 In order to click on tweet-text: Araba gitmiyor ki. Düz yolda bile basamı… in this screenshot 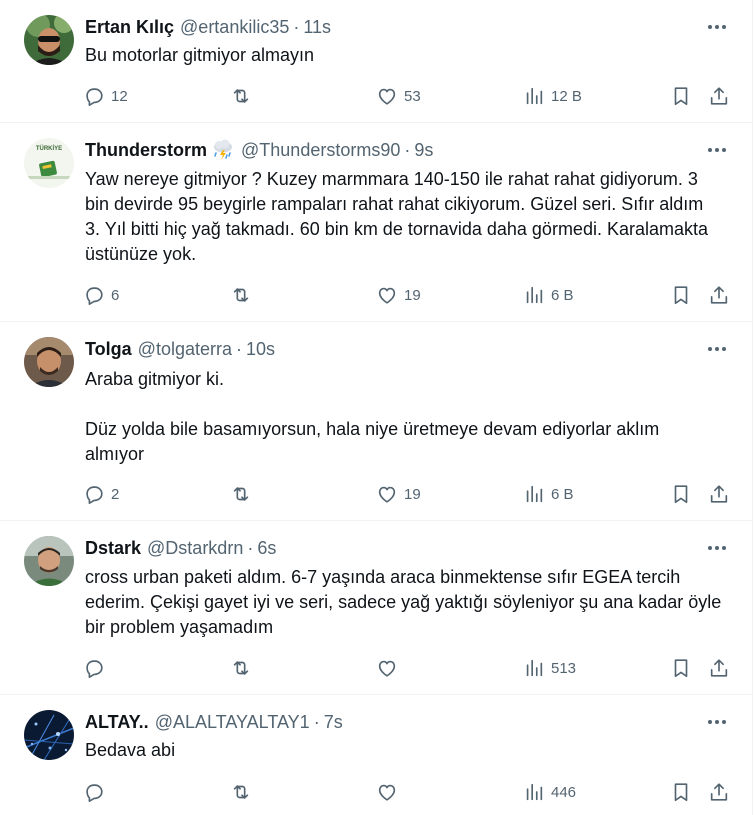, I will do `click(404, 417)`.